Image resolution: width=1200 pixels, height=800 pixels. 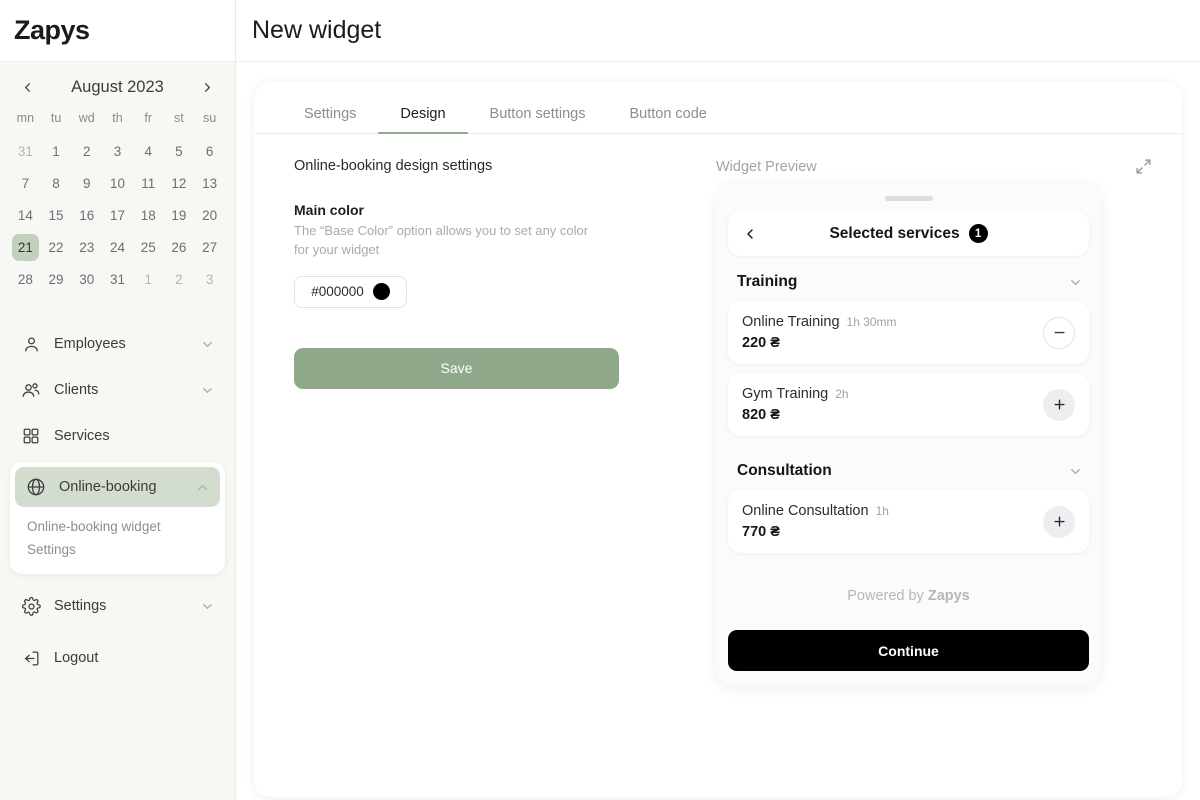 I want to click on sidebar-item-clients: Clients, so click(x=117, y=390).